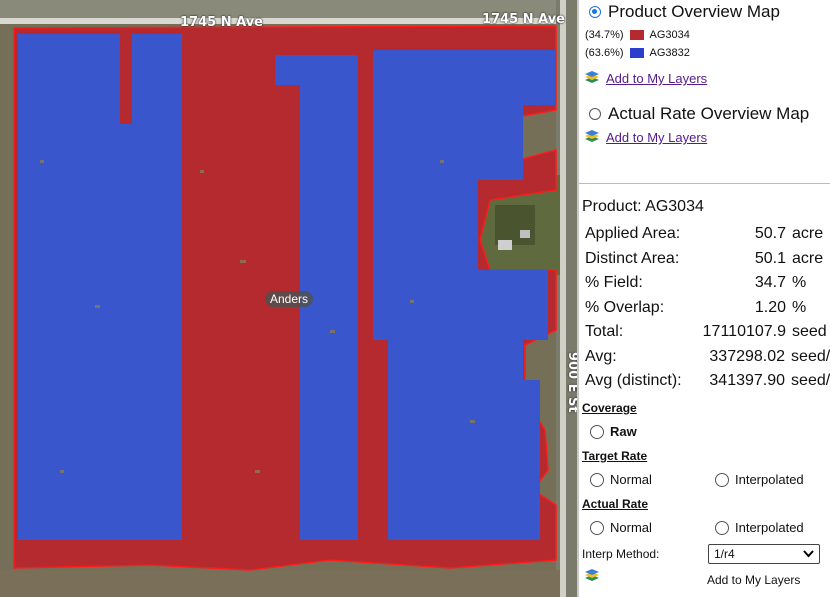 This screenshot has width=830, height=597. I want to click on actual-rate-map-label: Actual Rate Overview Map, so click(709, 113).